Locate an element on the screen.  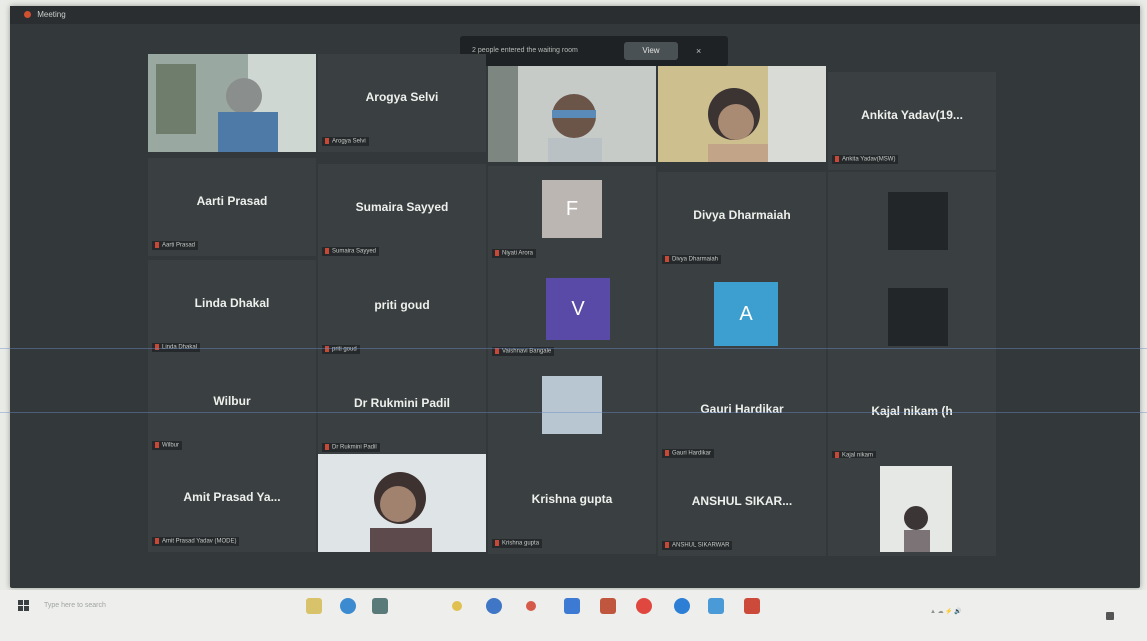
teams-icon is located at coordinates (572, 606).